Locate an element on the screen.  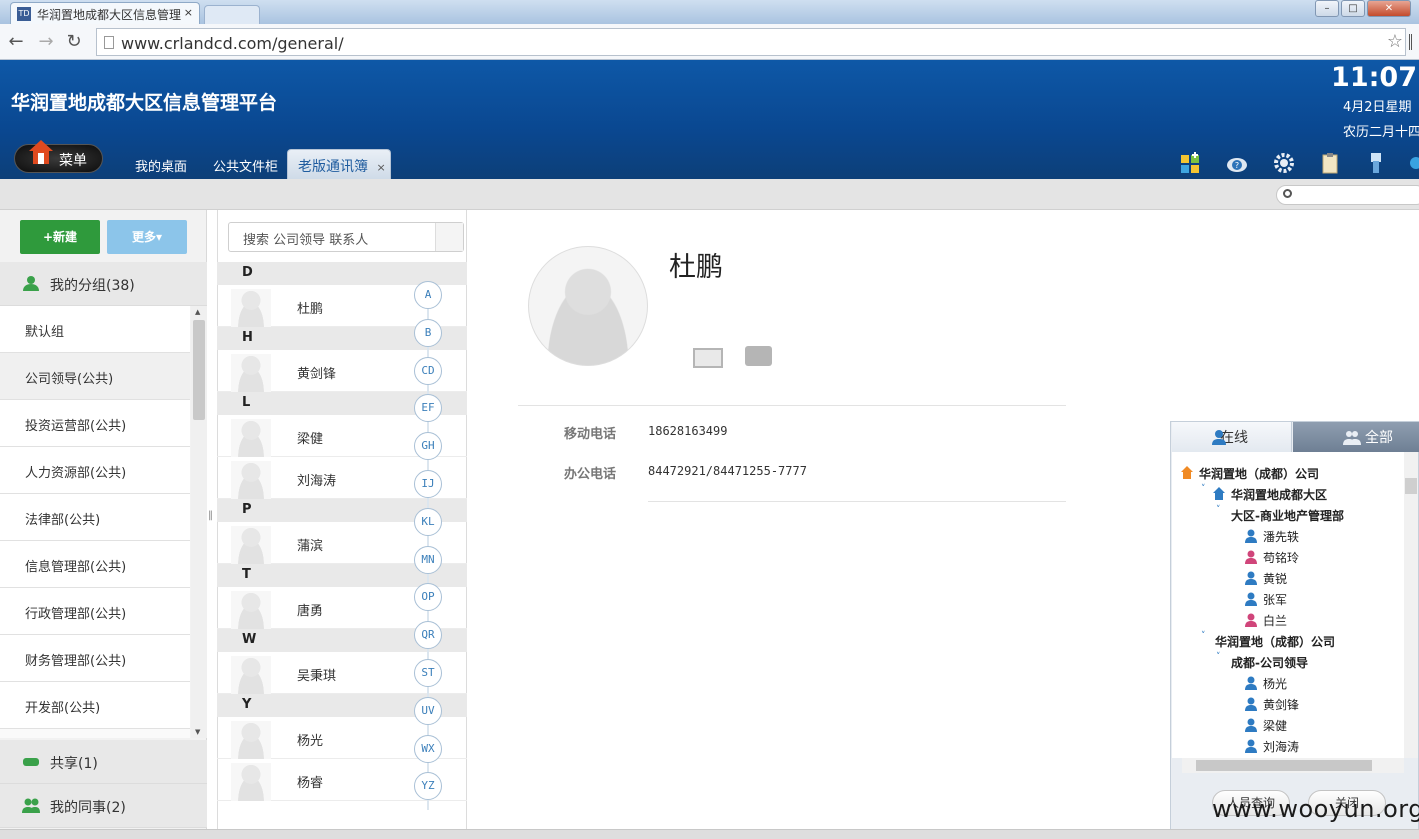
contact-name-label: 吴秉琪 is located at coordinates (317, 676).